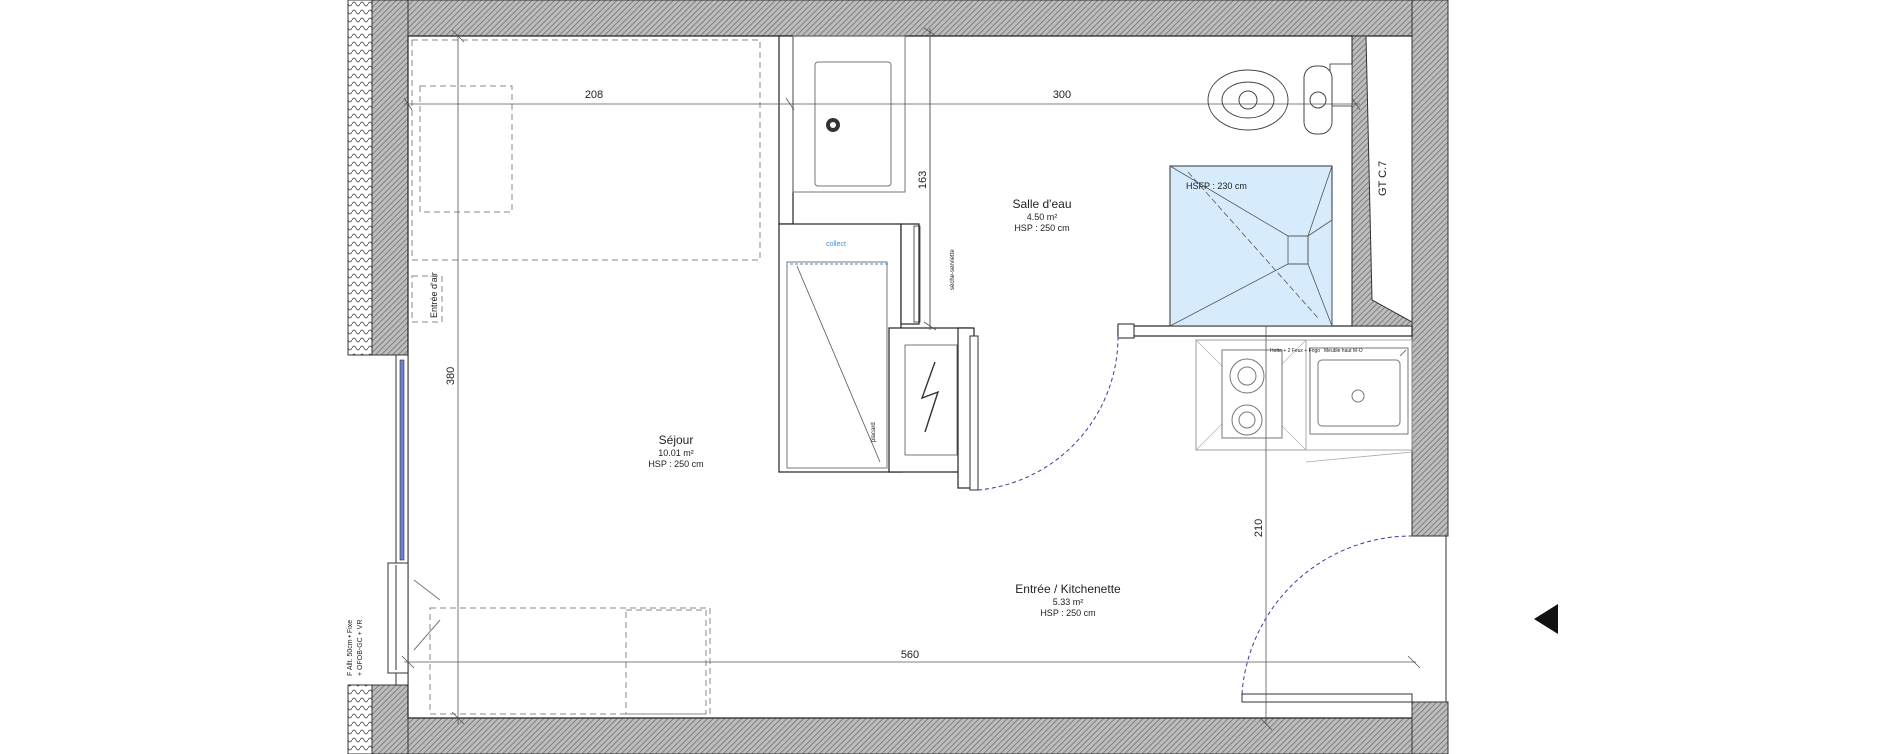  What do you see at coordinates (1068, 602) in the screenshot?
I see `entree-area: 5.33 m²` at bounding box center [1068, 602].